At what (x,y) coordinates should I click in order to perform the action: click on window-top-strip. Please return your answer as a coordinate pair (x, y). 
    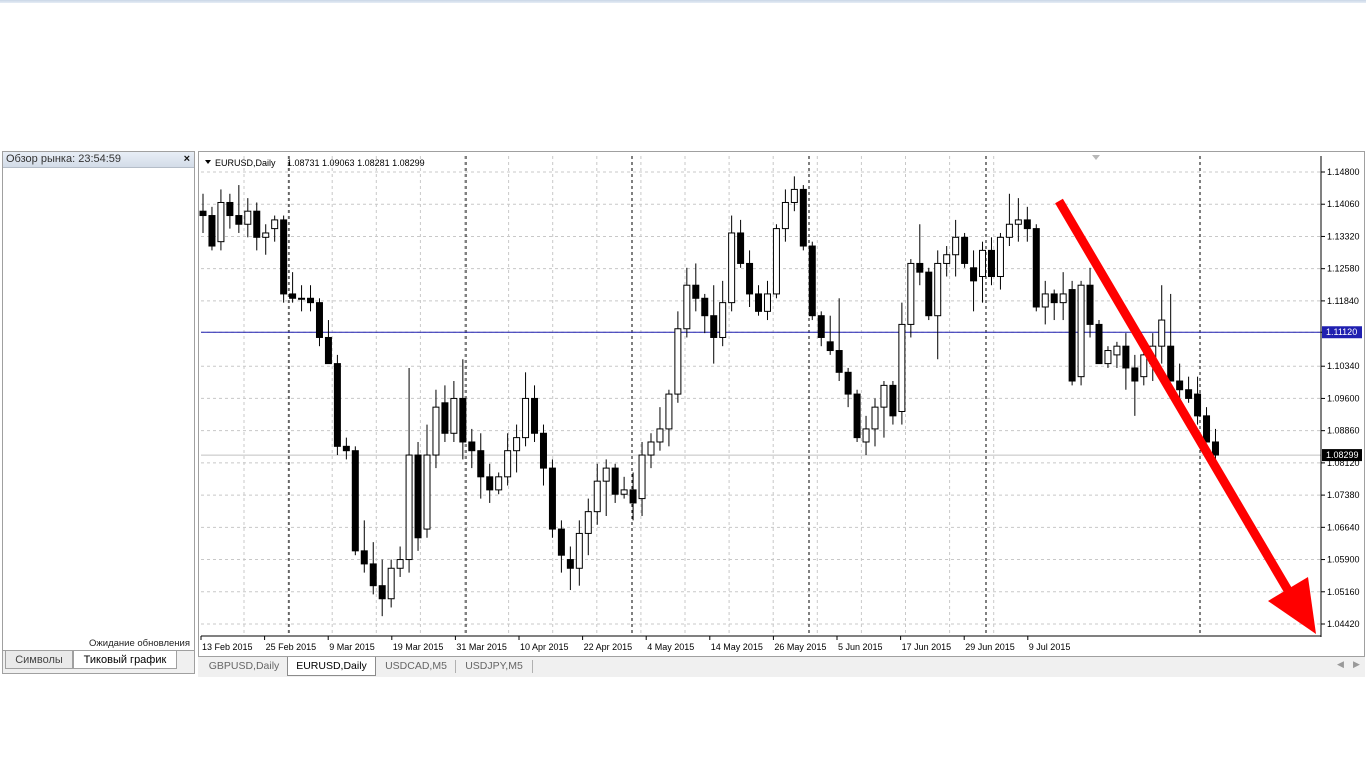
    Looking at the image, I should click on (683, 1).